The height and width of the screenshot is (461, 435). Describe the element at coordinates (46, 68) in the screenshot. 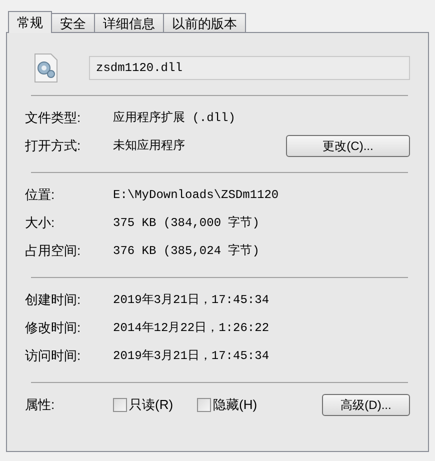

I see `settings-file-icon` at that location.